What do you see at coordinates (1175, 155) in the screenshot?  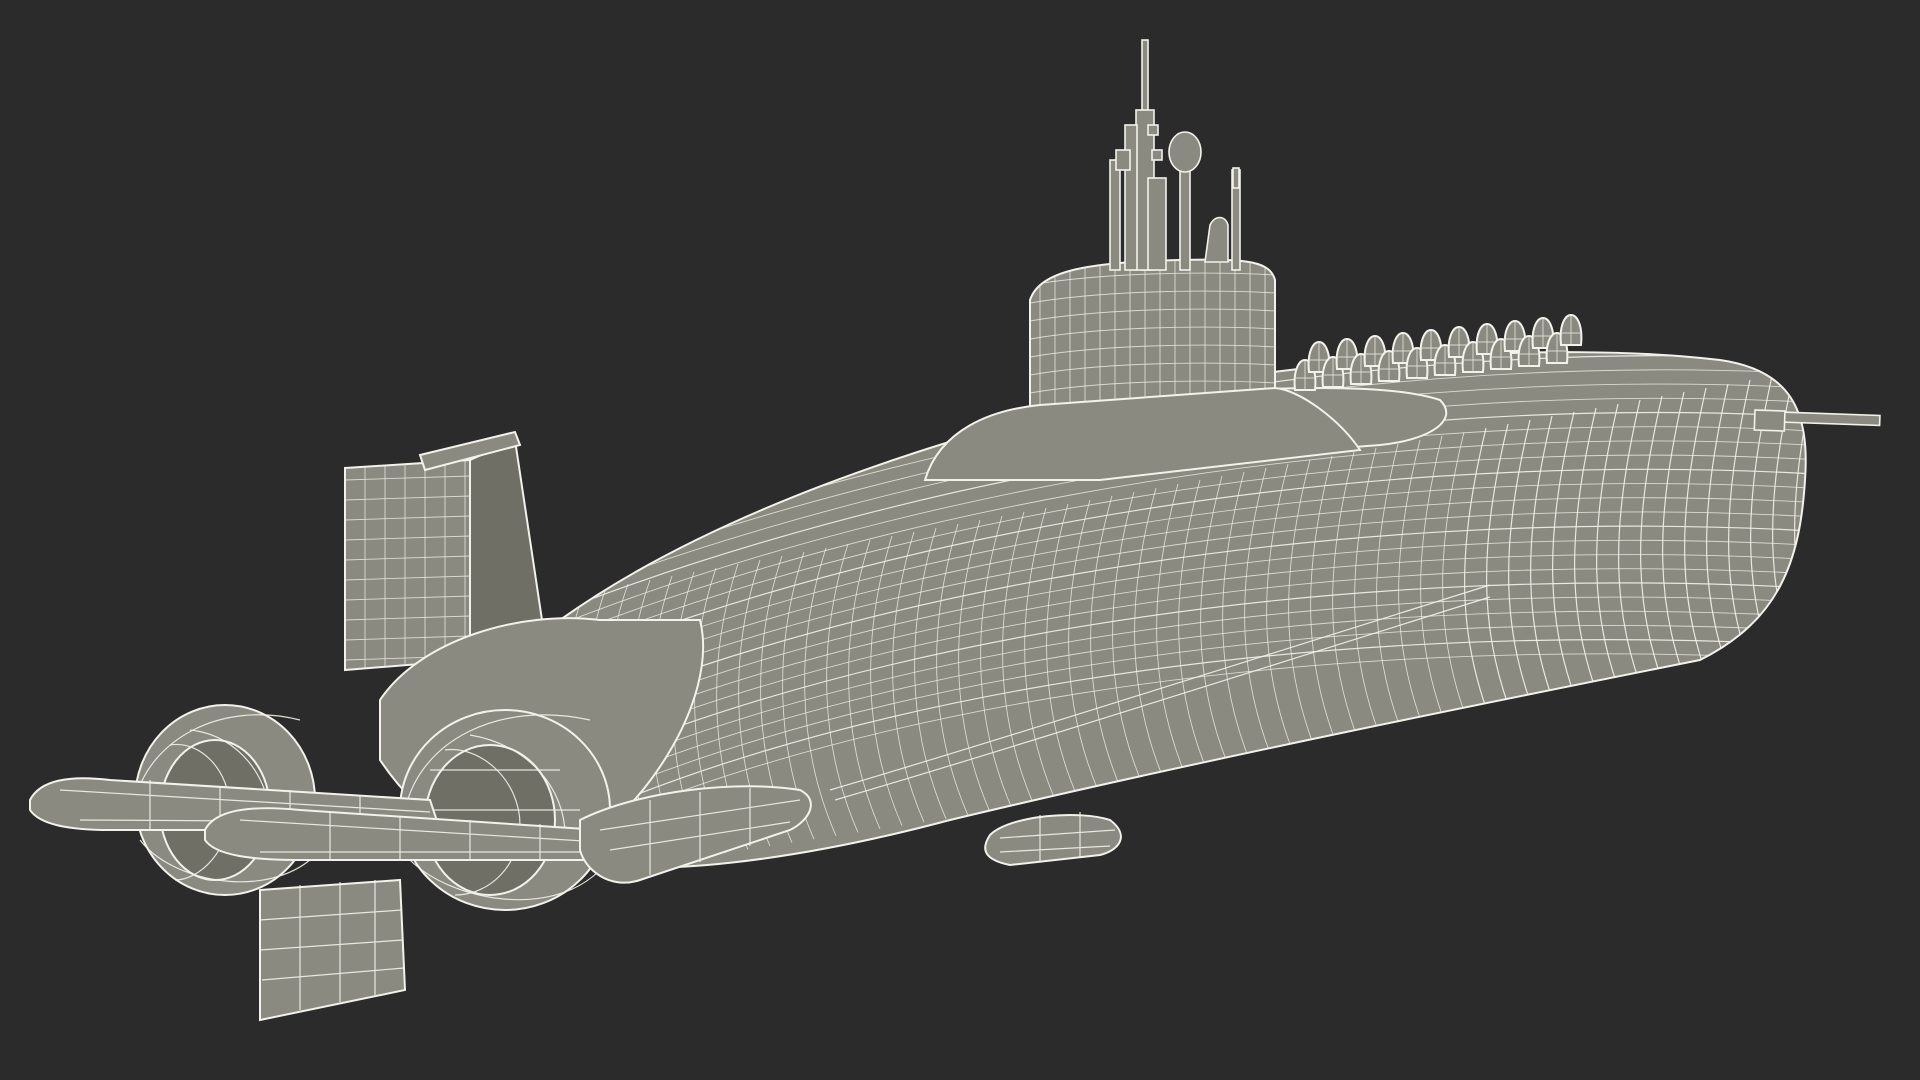 I see `periscope-masts` at bounding box center [1175, 155].